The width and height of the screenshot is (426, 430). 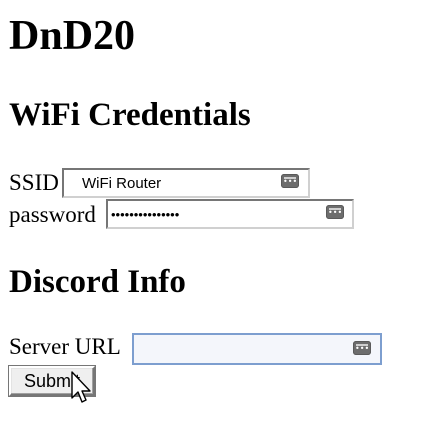 What do you see at coordinates (97, 282) in the screenshot?
I see `discord-section-title: Discord Info` at bounding box center [97, 282].